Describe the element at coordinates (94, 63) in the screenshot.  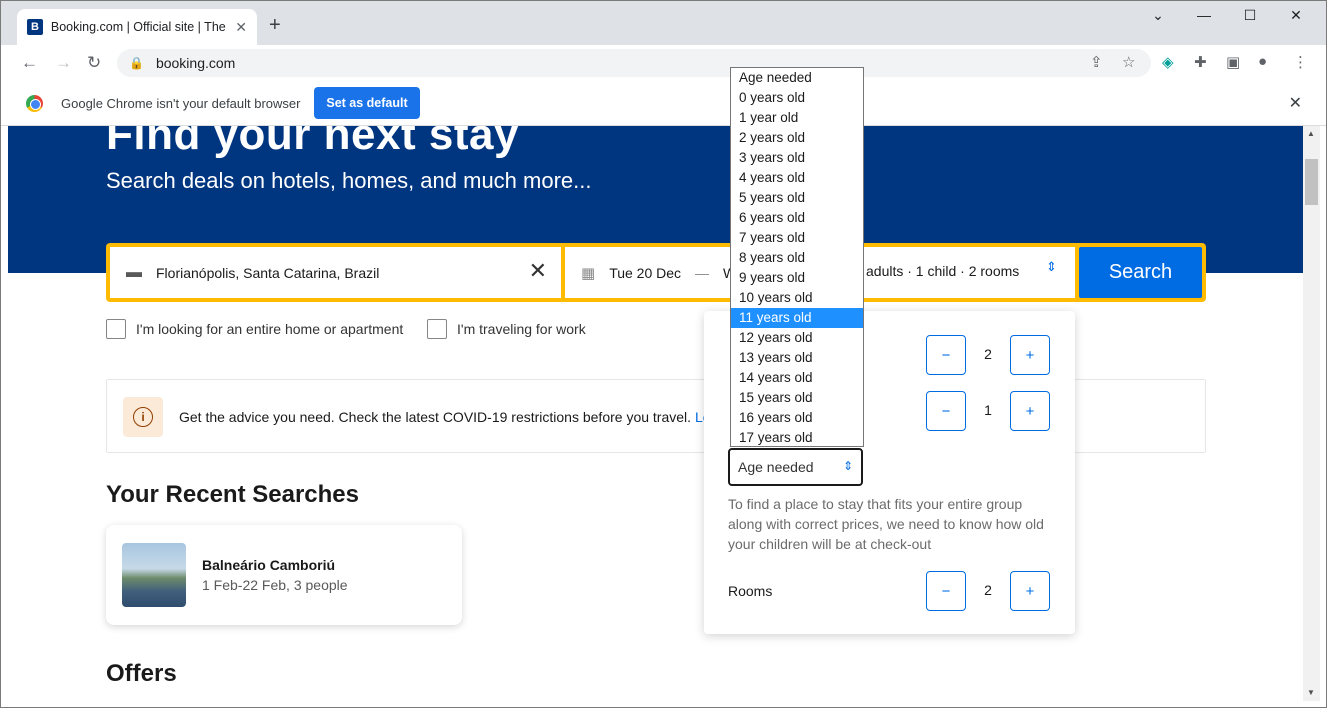
I see `reload-icon: ↻` at that location.